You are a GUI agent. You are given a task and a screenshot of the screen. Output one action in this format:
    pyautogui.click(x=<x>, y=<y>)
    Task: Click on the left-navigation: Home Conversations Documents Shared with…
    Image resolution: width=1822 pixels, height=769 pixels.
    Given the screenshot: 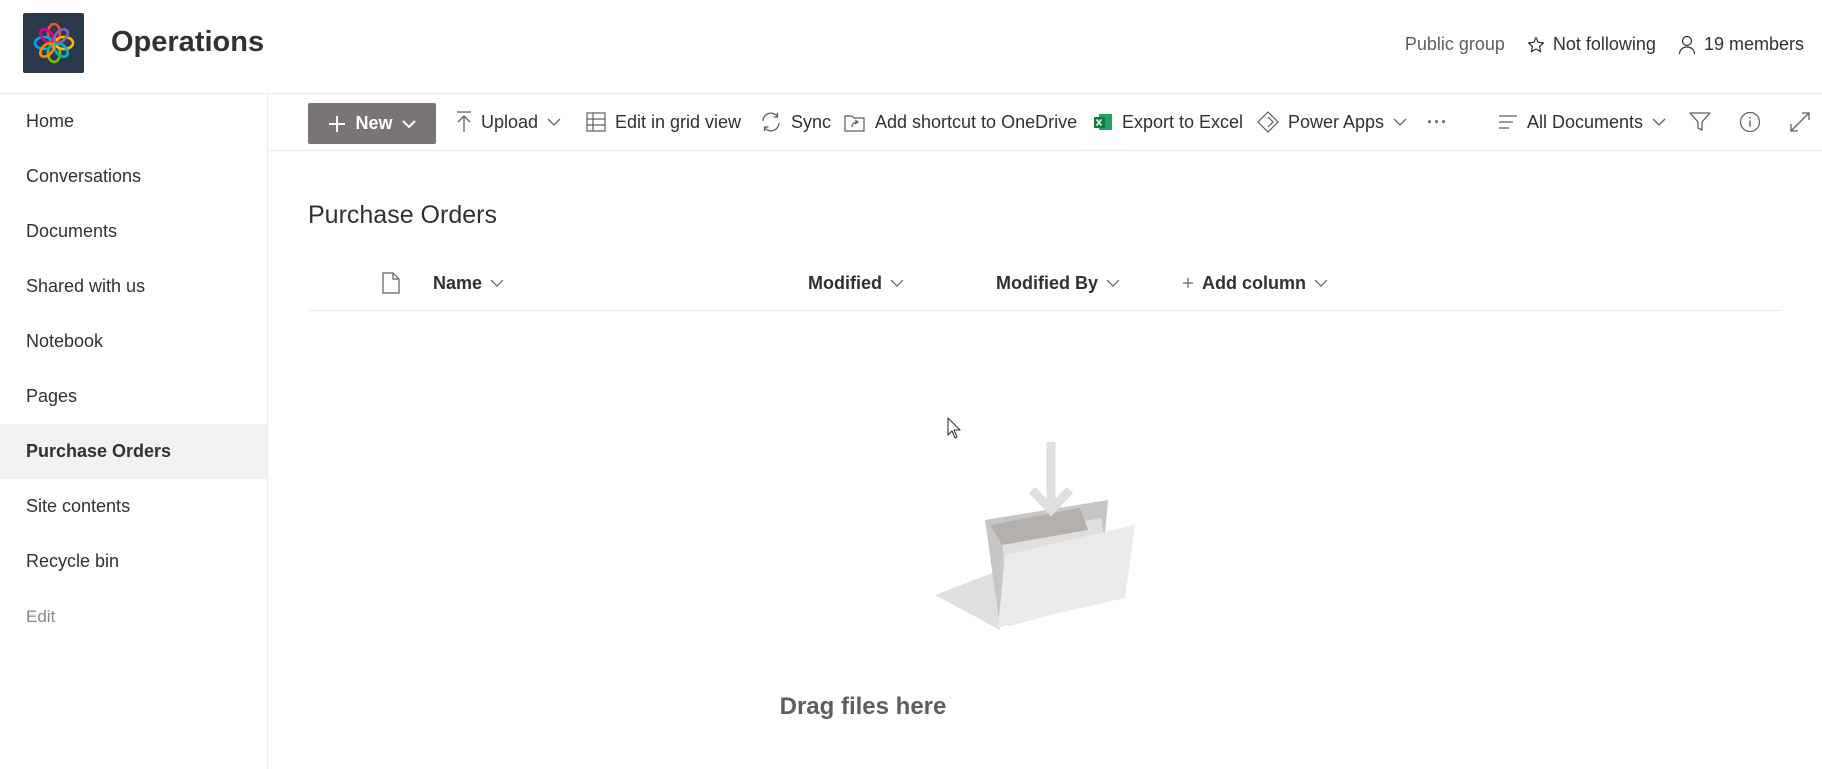 What is the action you would take?
    pyautogui.click(x=134, y=431)
    